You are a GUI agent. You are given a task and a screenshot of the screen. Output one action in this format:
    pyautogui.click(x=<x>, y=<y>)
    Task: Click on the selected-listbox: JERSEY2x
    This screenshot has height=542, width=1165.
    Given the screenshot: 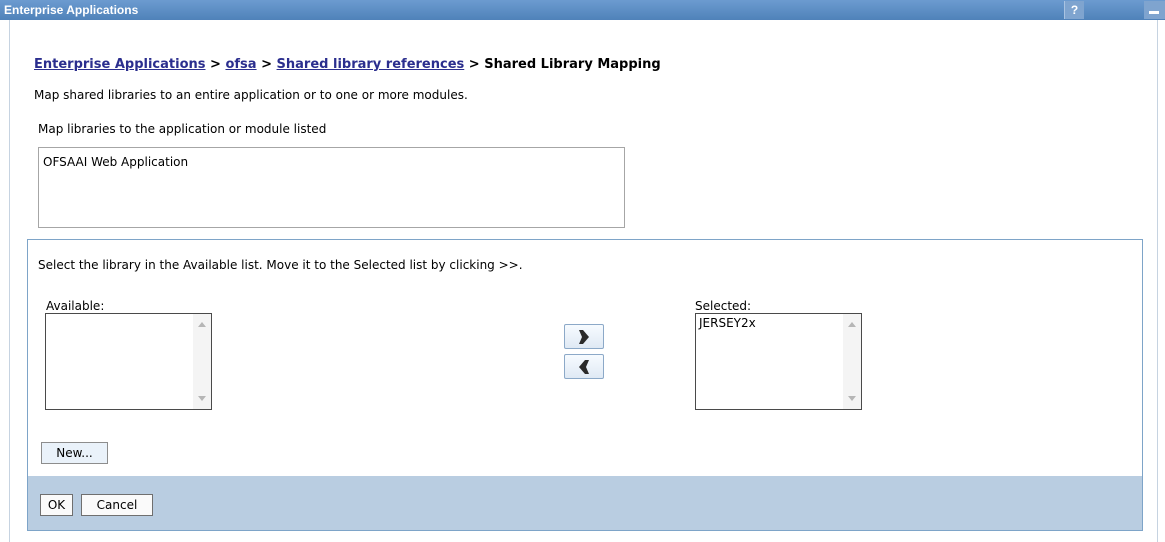 What is the action you would take?
    pyautogui.click(x=778, y=361)
    